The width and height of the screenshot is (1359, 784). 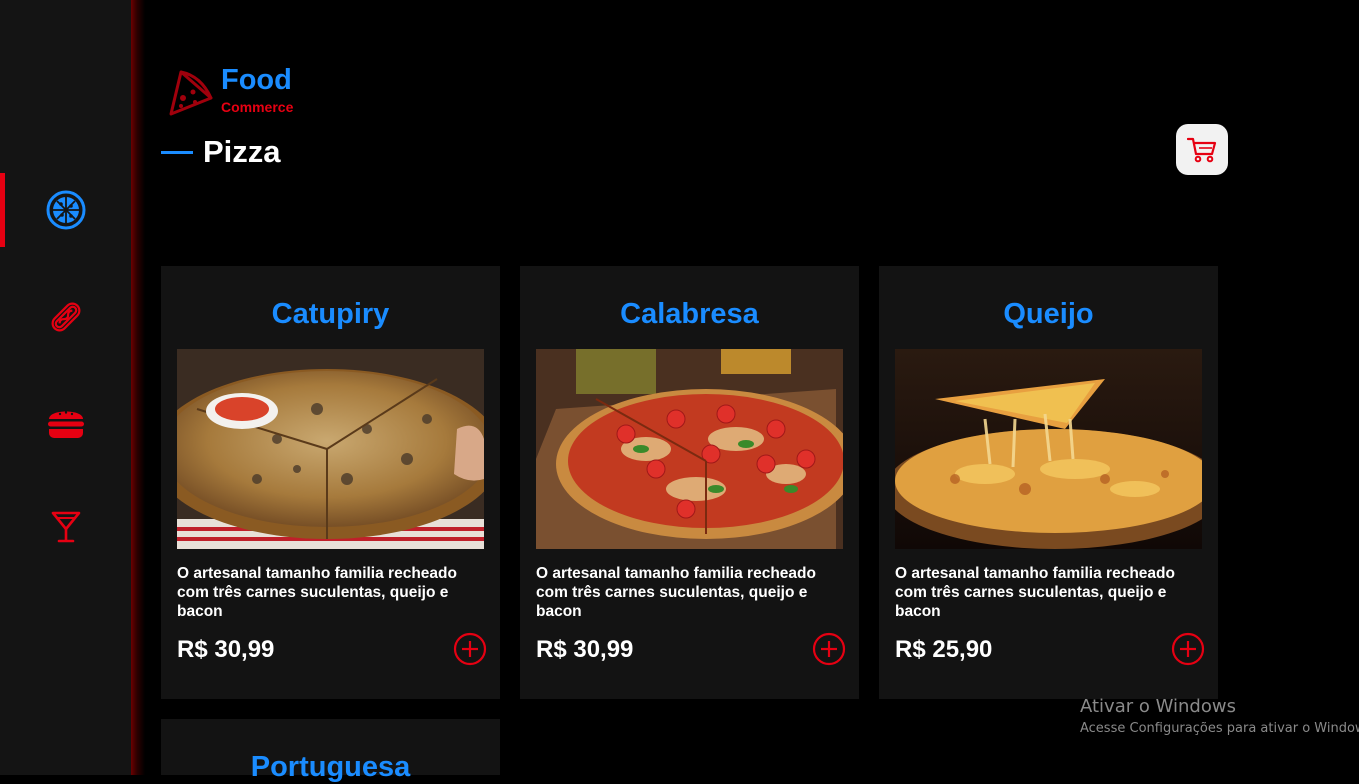 I want to click on brand-title: Food, so click(x=256, y=80).